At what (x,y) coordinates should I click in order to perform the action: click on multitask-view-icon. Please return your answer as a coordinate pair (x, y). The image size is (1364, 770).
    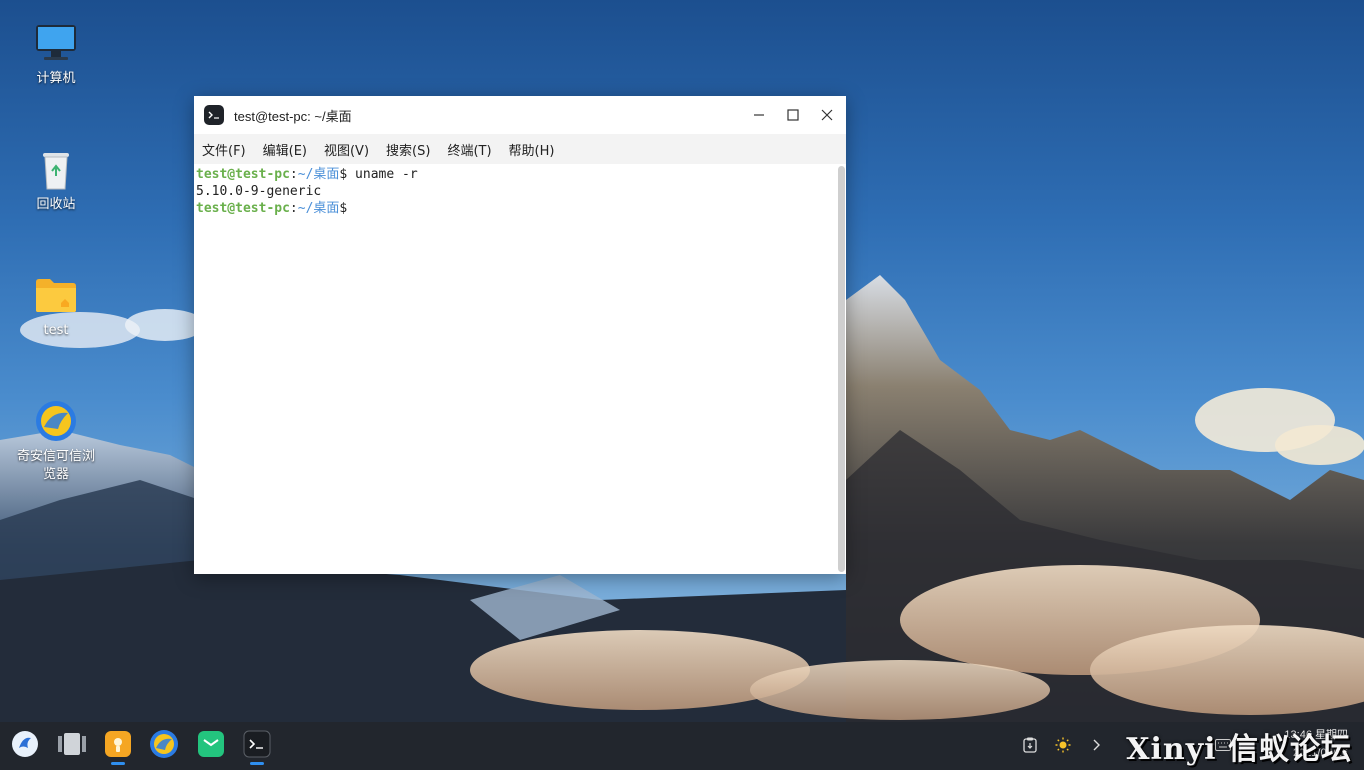
    Looking at the image, I should click on (72, 744).